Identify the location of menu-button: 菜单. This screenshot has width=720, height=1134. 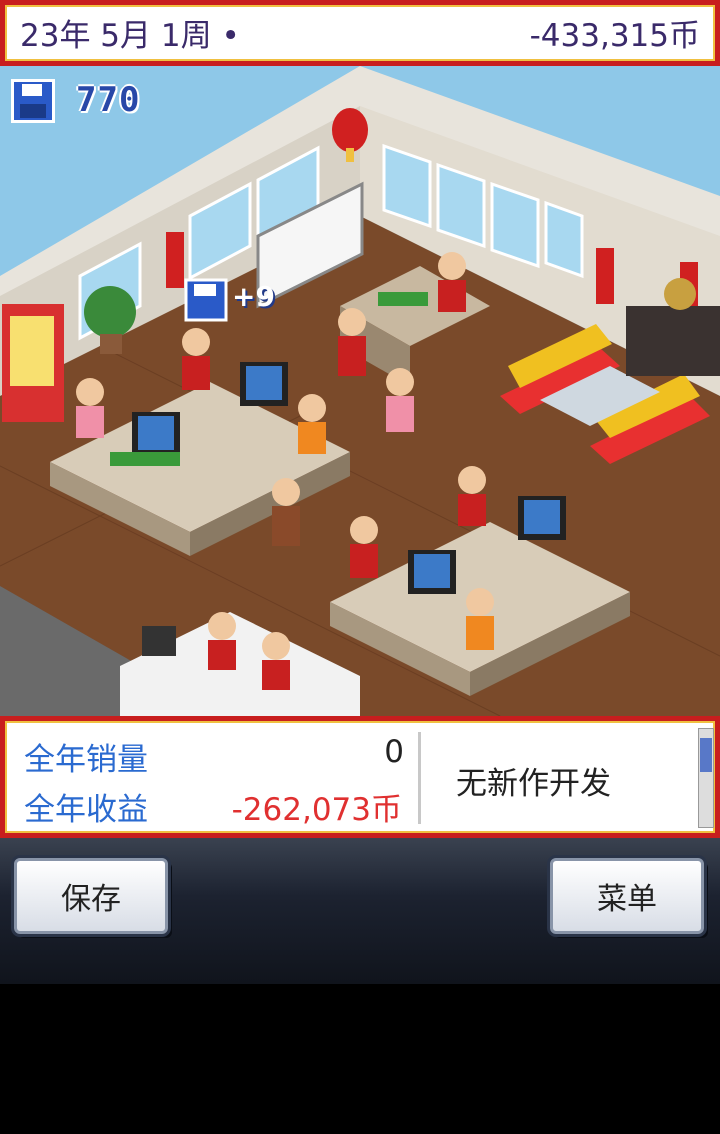
(627, 896).